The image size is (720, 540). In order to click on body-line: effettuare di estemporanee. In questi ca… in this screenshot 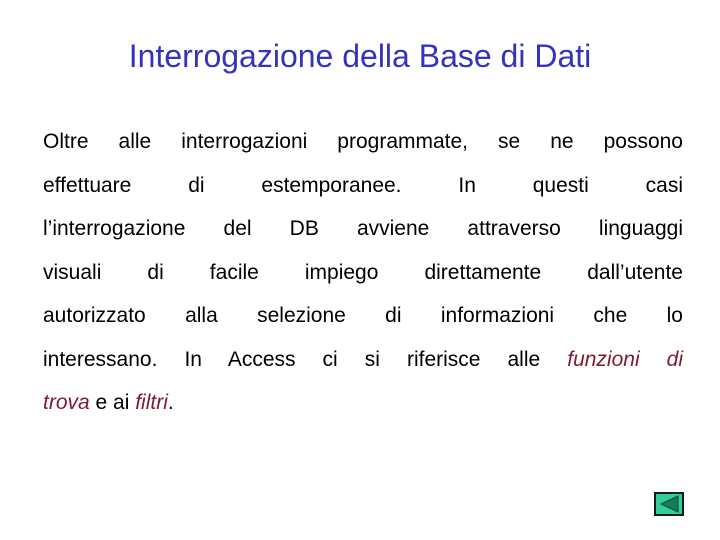, I will do `click(363, 185)`.